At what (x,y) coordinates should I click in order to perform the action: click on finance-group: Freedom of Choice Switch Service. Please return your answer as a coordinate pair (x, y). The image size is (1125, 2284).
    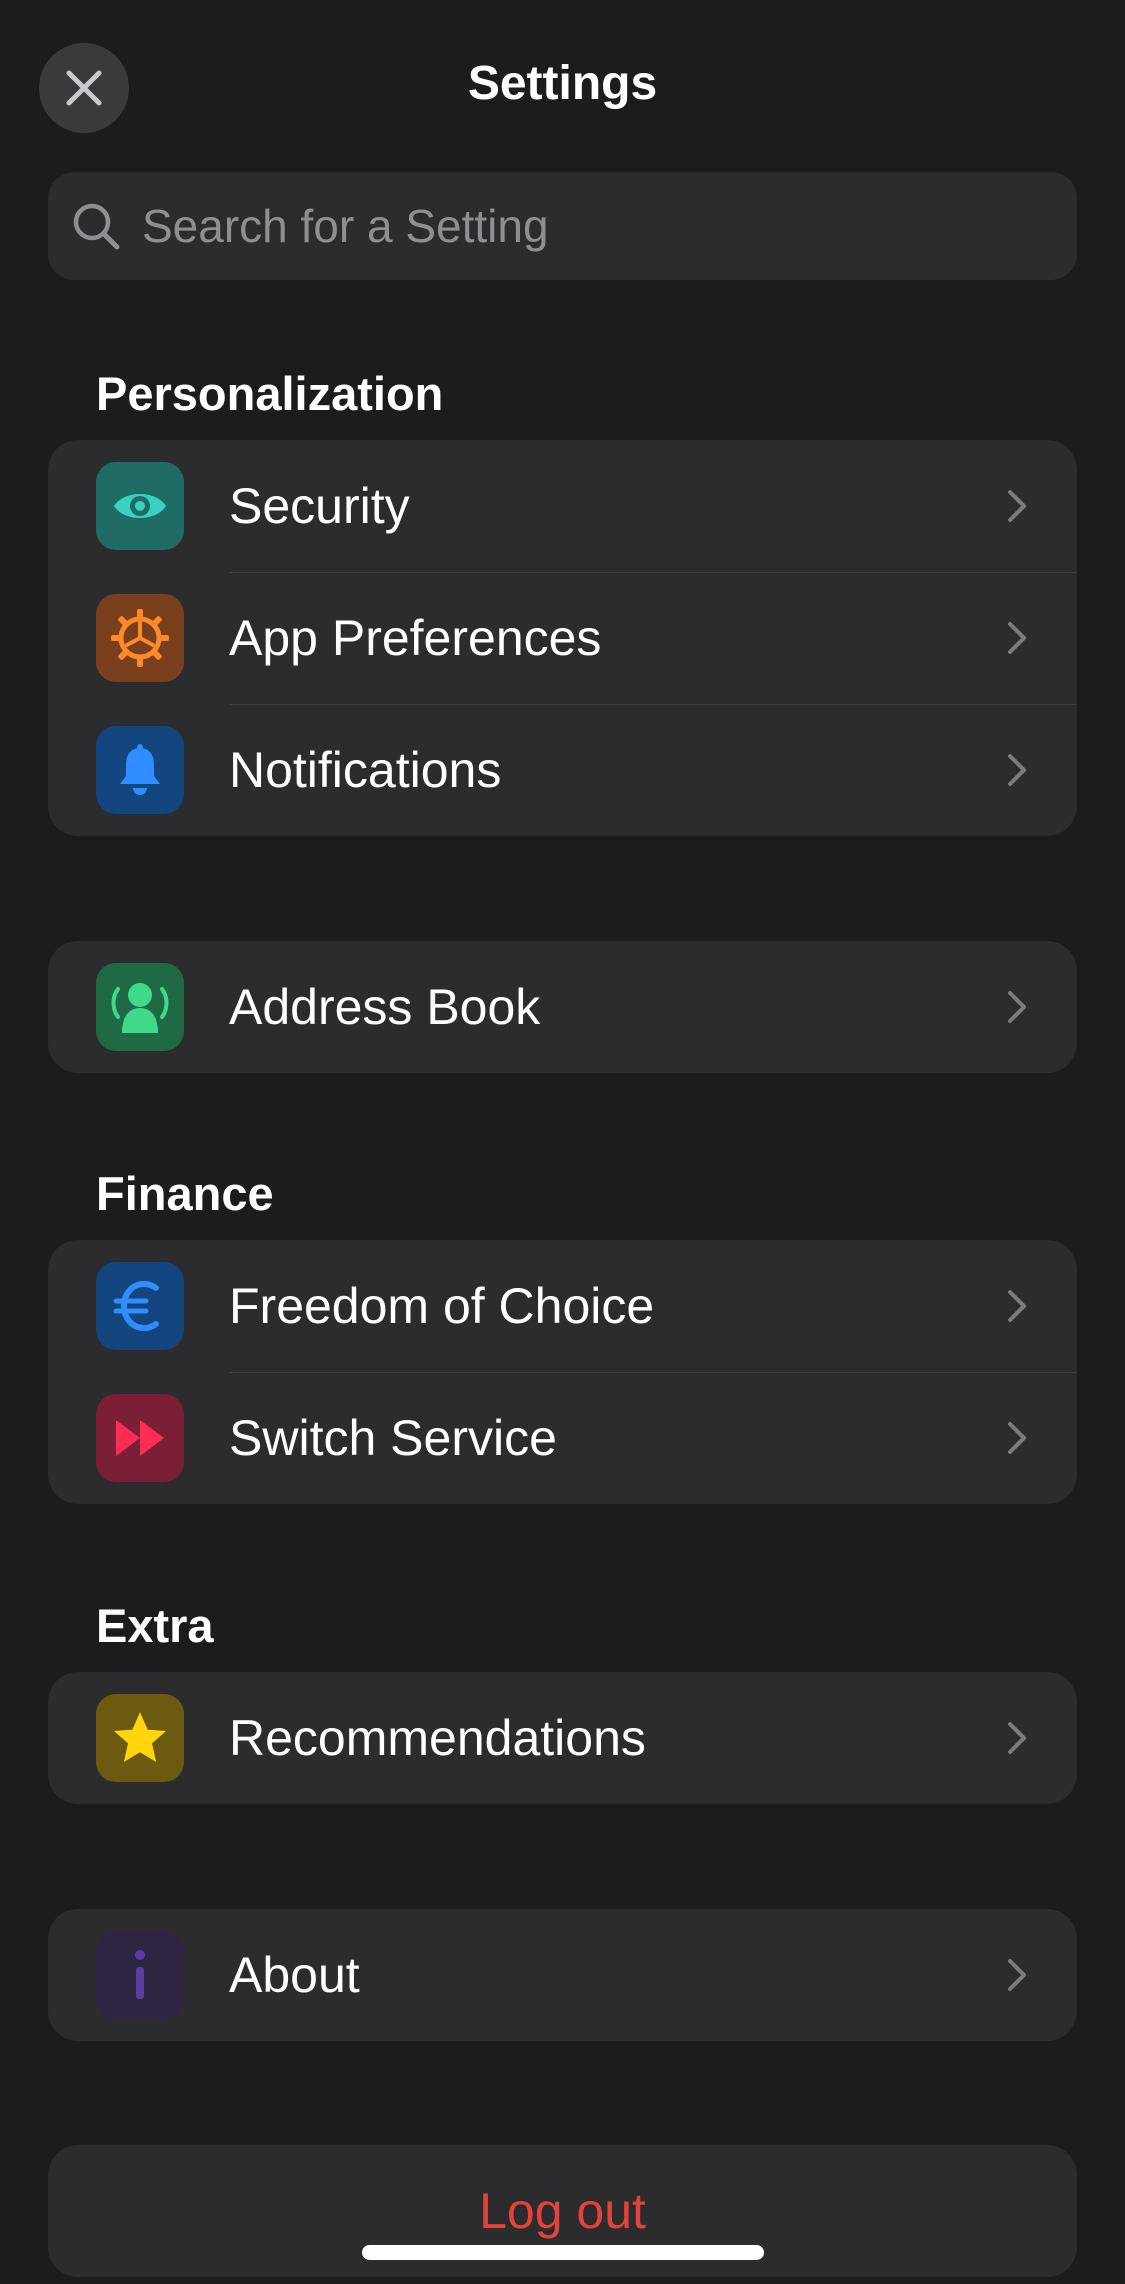
    Looking at the image, I should click on (562, 1372).